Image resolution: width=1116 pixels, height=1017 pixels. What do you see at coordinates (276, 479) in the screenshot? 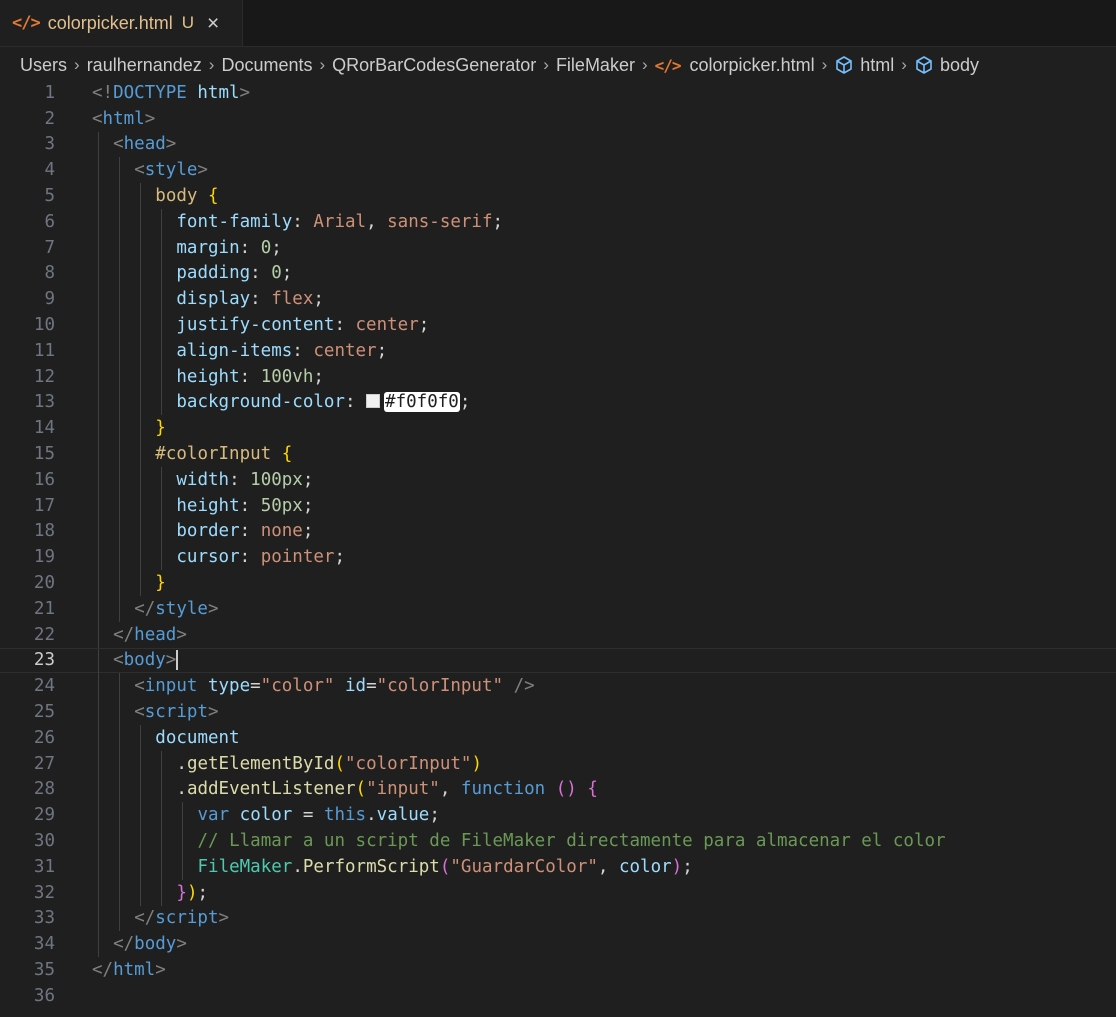
I see `code-token: 100px` at bounding box center [276, 479].